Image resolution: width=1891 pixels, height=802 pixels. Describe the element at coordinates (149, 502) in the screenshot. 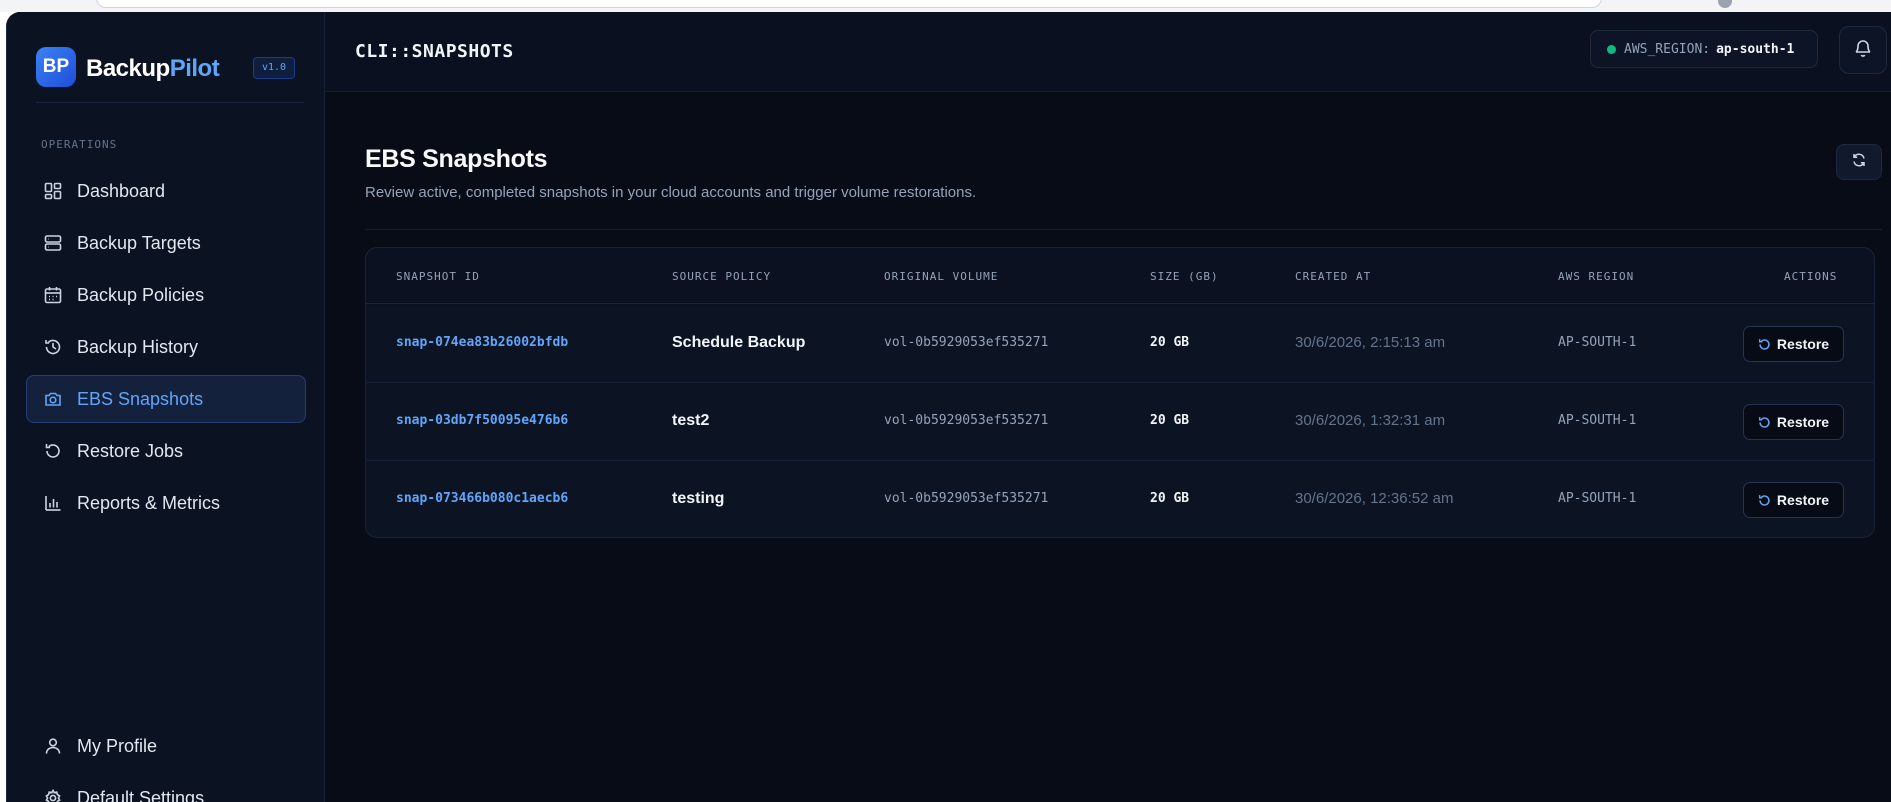

I see `sidebar-item-label: Reports & Metrics` at that location.